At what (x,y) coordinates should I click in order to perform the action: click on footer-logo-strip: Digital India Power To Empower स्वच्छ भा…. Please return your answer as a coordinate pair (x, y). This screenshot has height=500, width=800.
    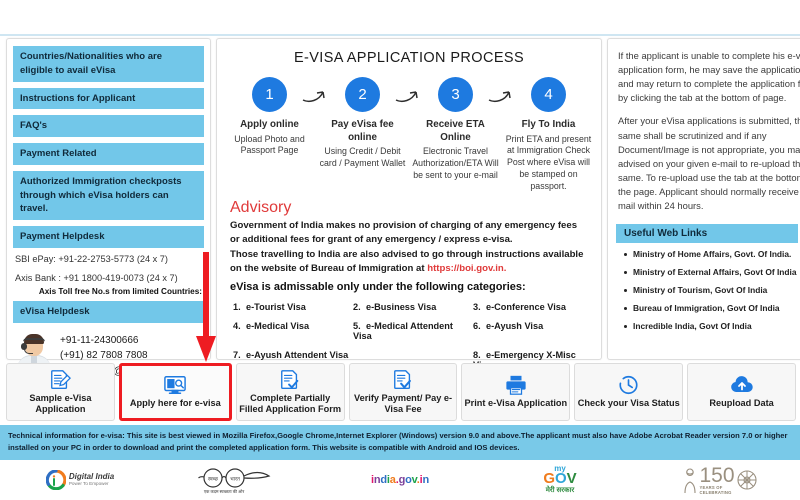
    Looking at the image, I should click on (400, 480).